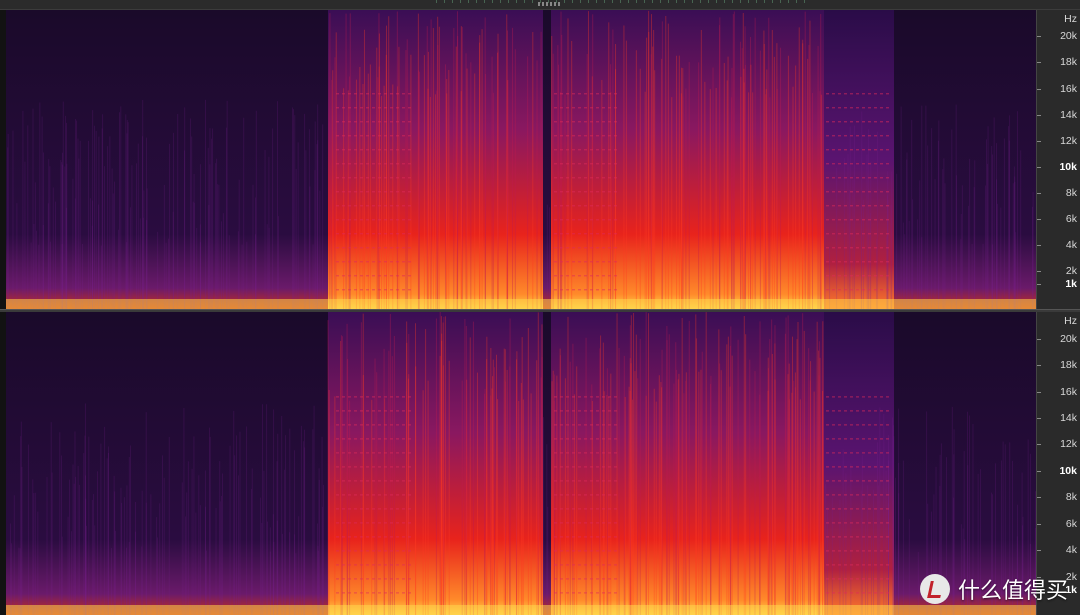  What do you see at coordinates (622, 1) in the screenshot?
I see `timeline-ruler` at bounding box center [622, 1].